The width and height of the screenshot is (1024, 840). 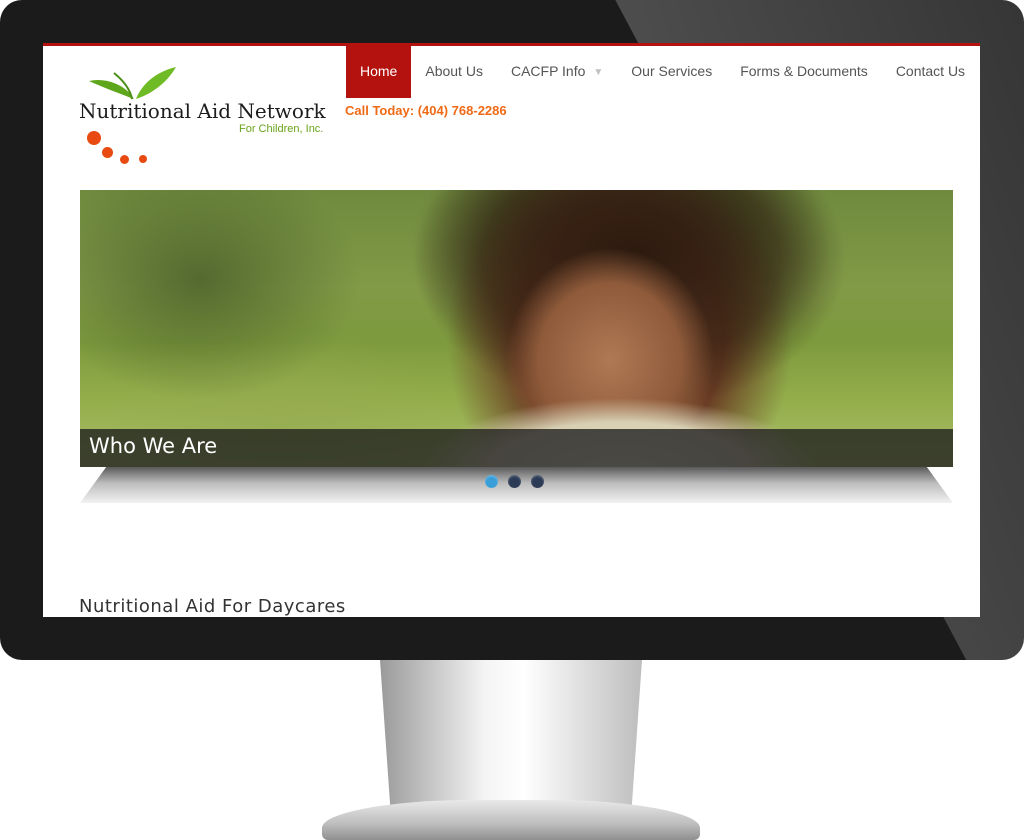 I want to click on call-today-phone: Call Today: (404) 768-2286, so click(x=426, y=110).